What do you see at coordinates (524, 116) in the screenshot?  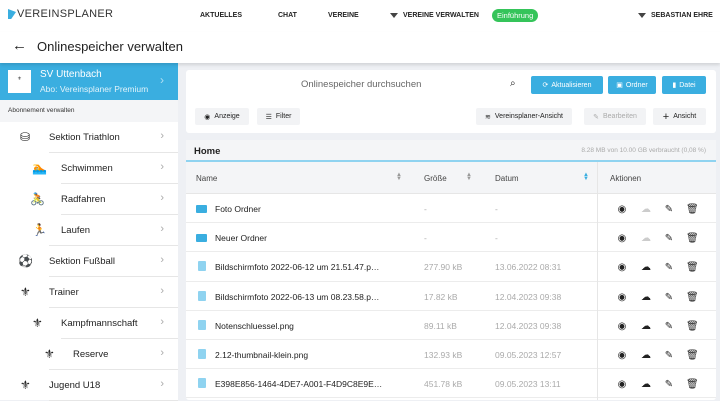 I see `vereinsplaner-view-button: ≋ Vereinsplaner-Ansicht` at bounding box center [524, 116].